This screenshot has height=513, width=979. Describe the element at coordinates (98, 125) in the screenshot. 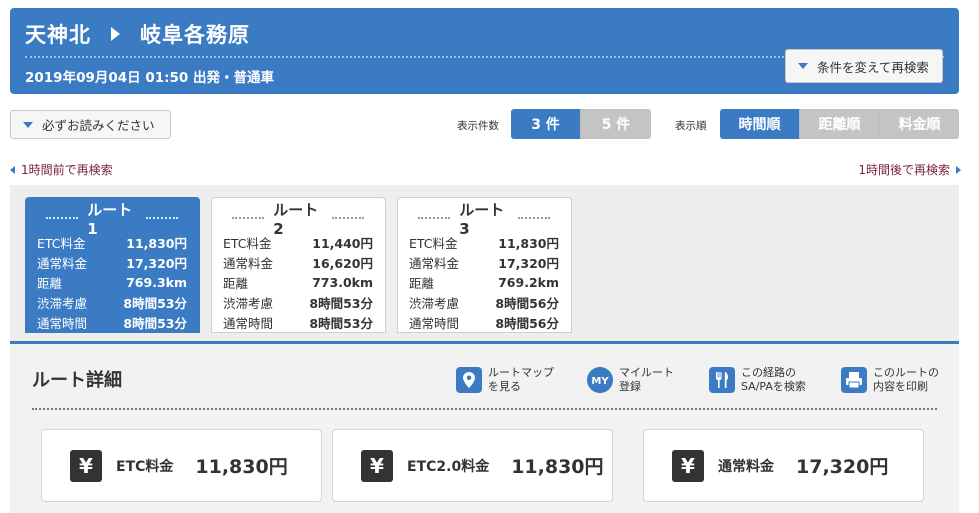

I see `notice-label: 必ずお読みください` at that location.